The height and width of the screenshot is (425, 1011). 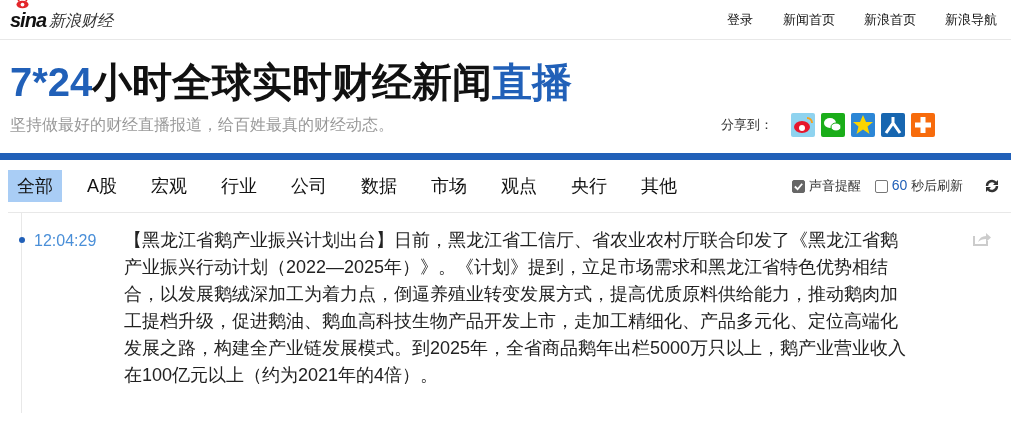 What do you see at coordinates (834, 186) in the screenshot?
I see `sound-alert-label: 声音提醒` at bounding box center [834, 186].